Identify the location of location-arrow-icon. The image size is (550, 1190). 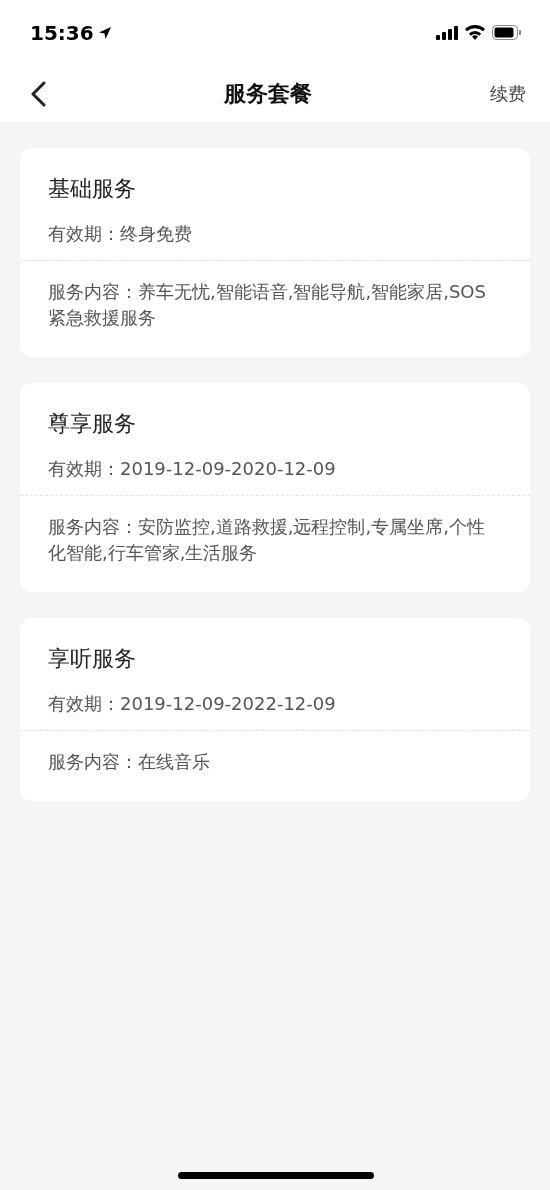
(104, 32).